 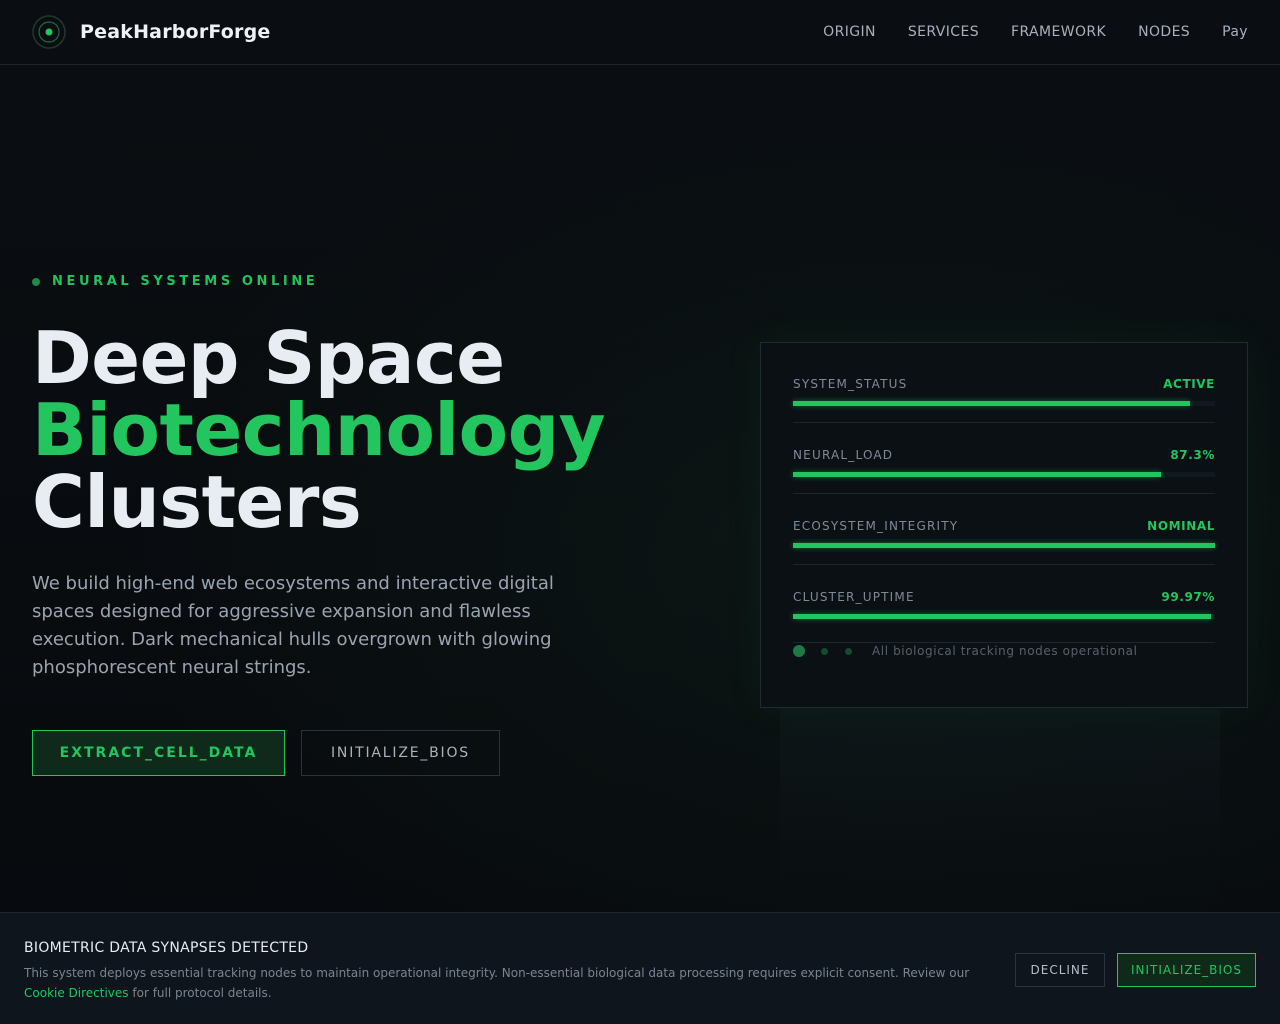 I want to click on metric-label: CLUSTER_UPTIME, so click(x=854, y=597).